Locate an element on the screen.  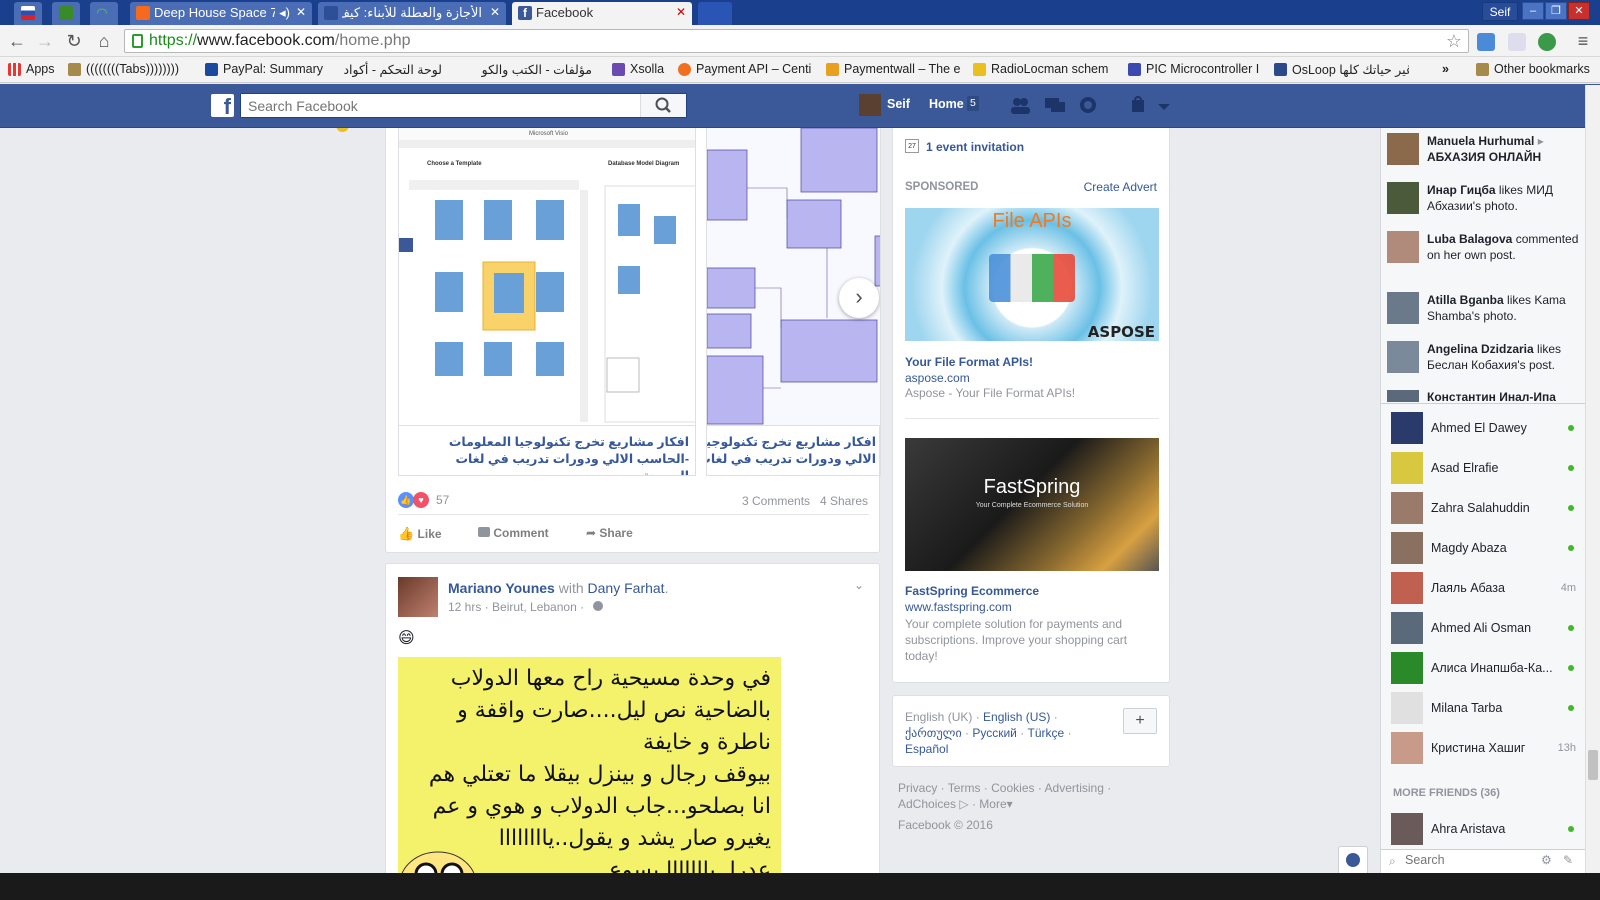
bookmark-pic: PIC Microcontroller I is located at coordinates (1195, 69).